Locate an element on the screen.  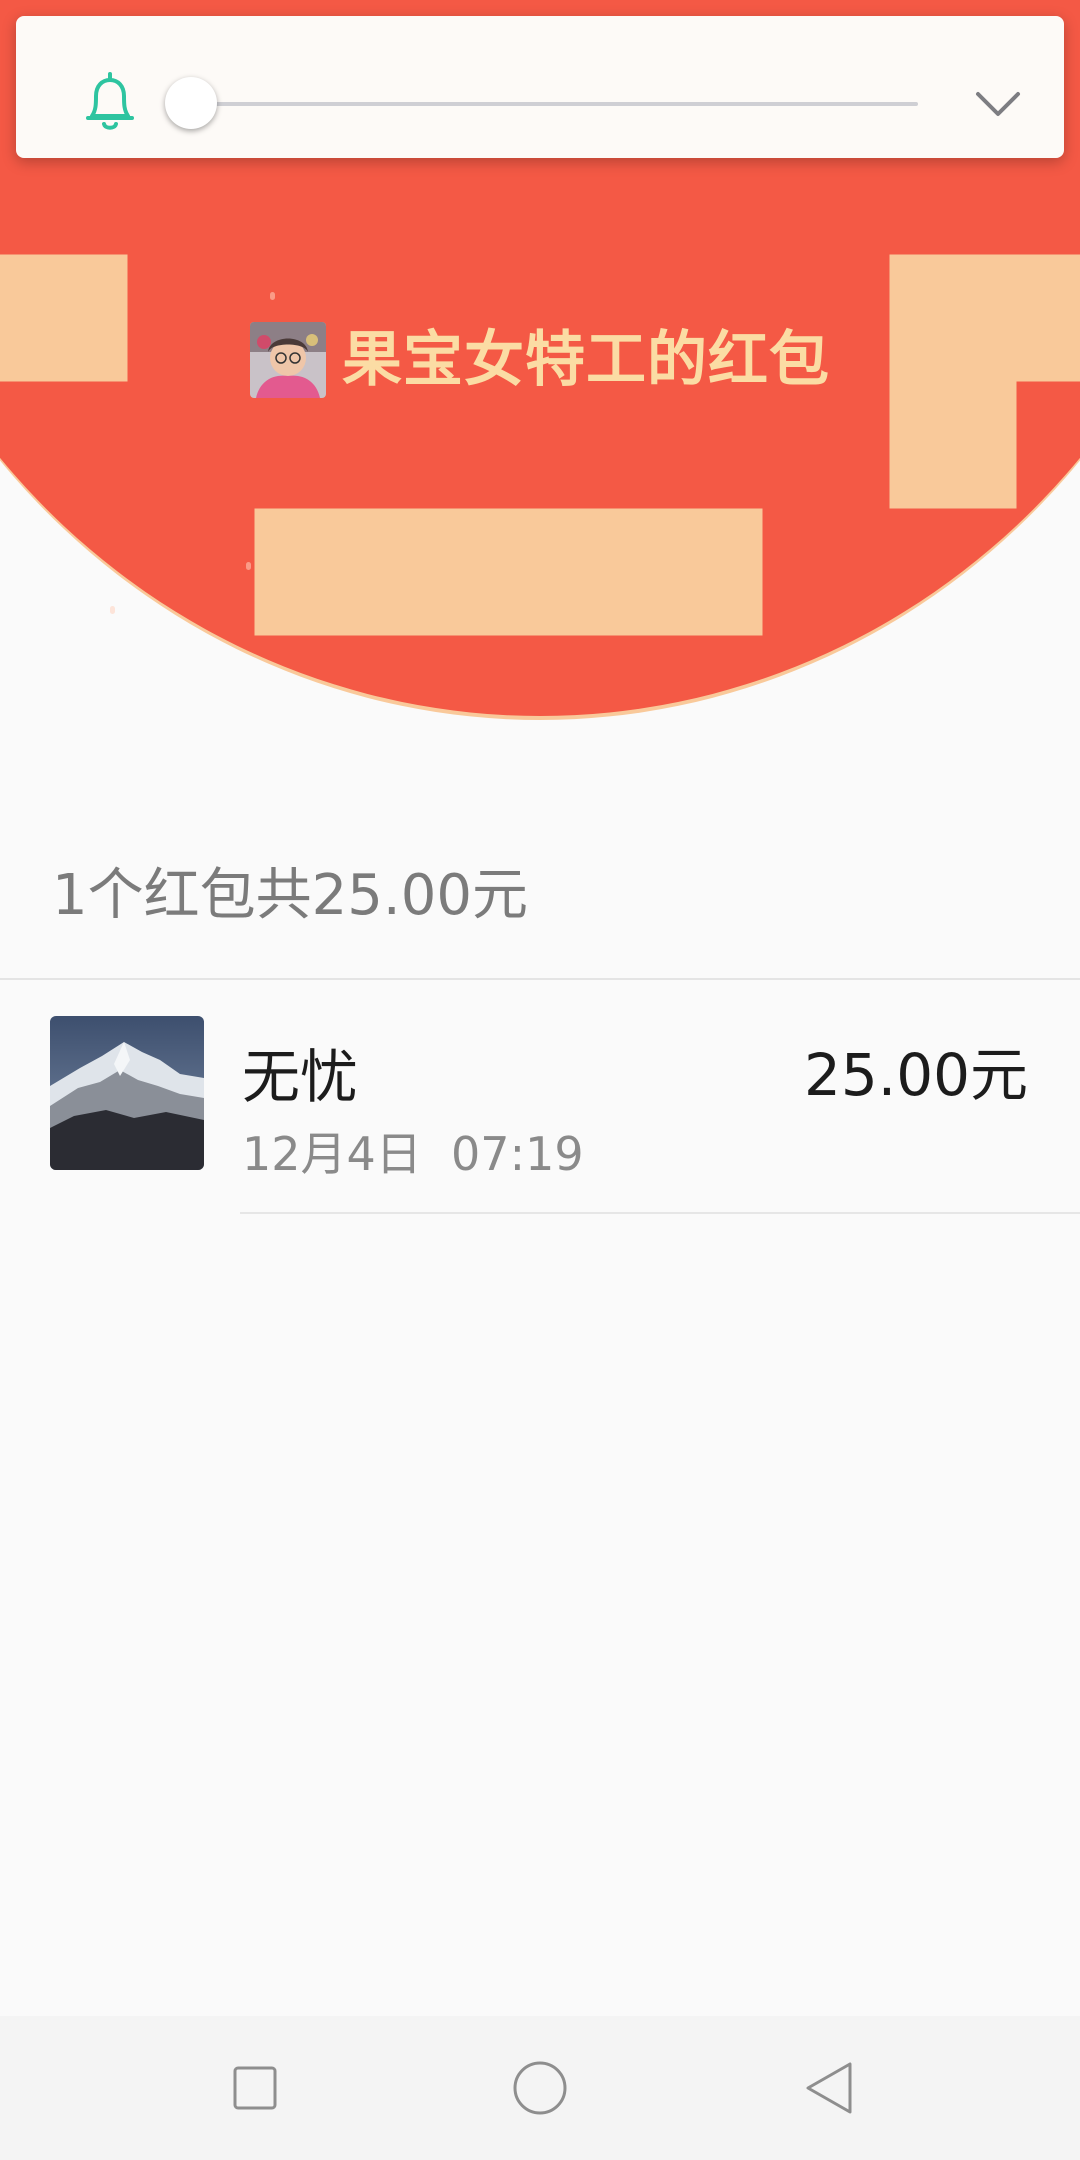
receive-amount: 25.00元 is located at coordinates (915, 1075).